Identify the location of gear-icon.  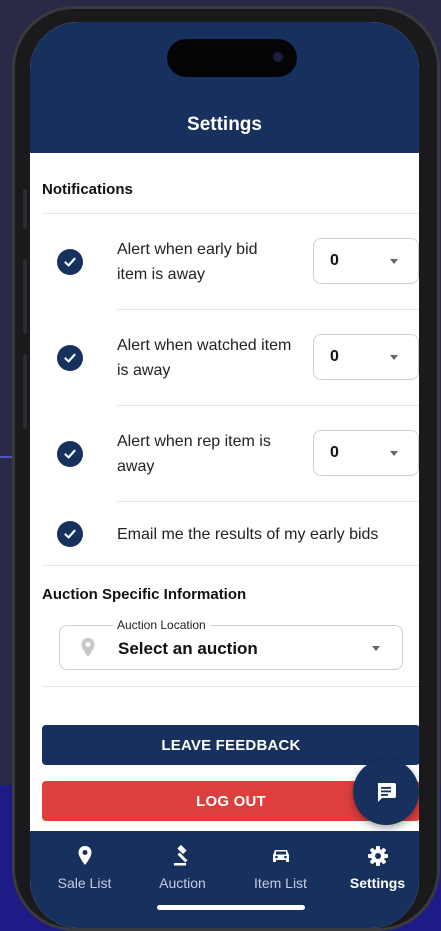
(378, 856).